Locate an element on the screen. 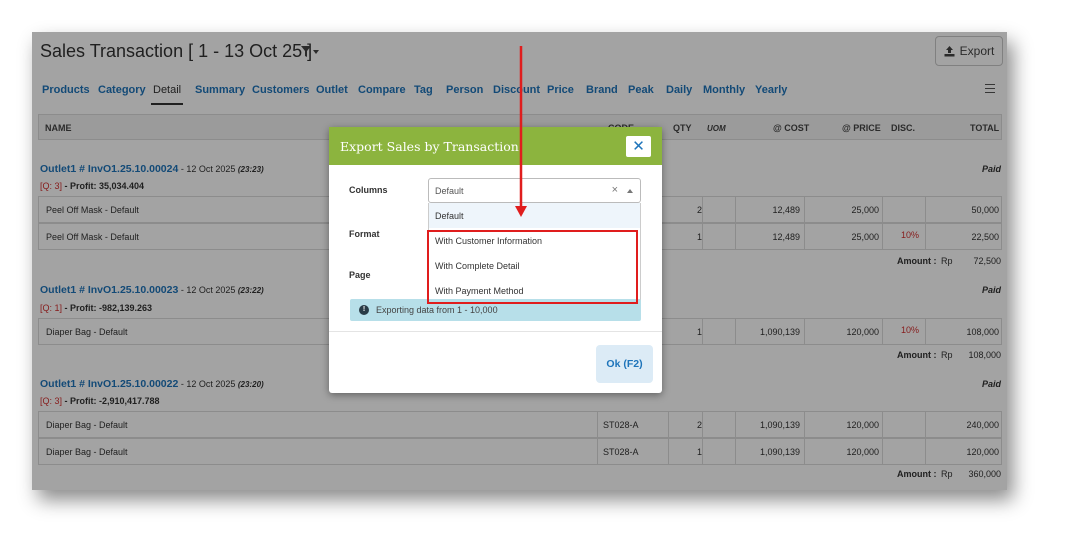 The image size is (1072, 556). ok-button: Ok (F2) is located at coordinates (624, 364).